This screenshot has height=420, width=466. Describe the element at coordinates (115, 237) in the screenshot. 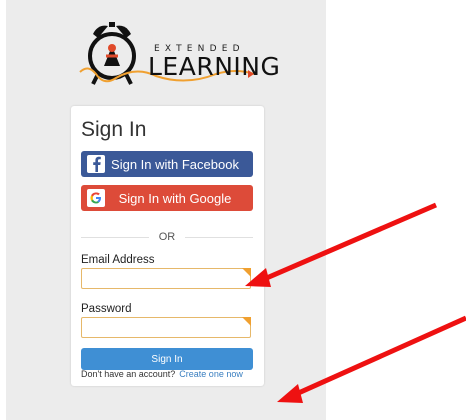

I see `divider-line-left` at that location.